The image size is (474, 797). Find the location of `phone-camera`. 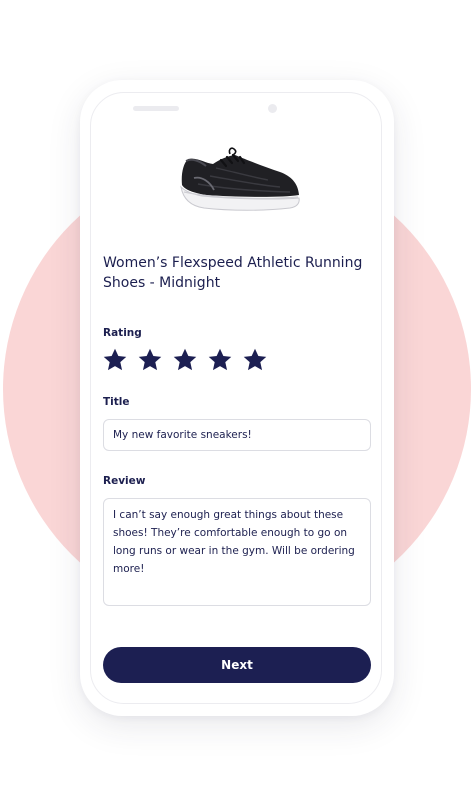

phone-camera is located at coordinates (272, 108).